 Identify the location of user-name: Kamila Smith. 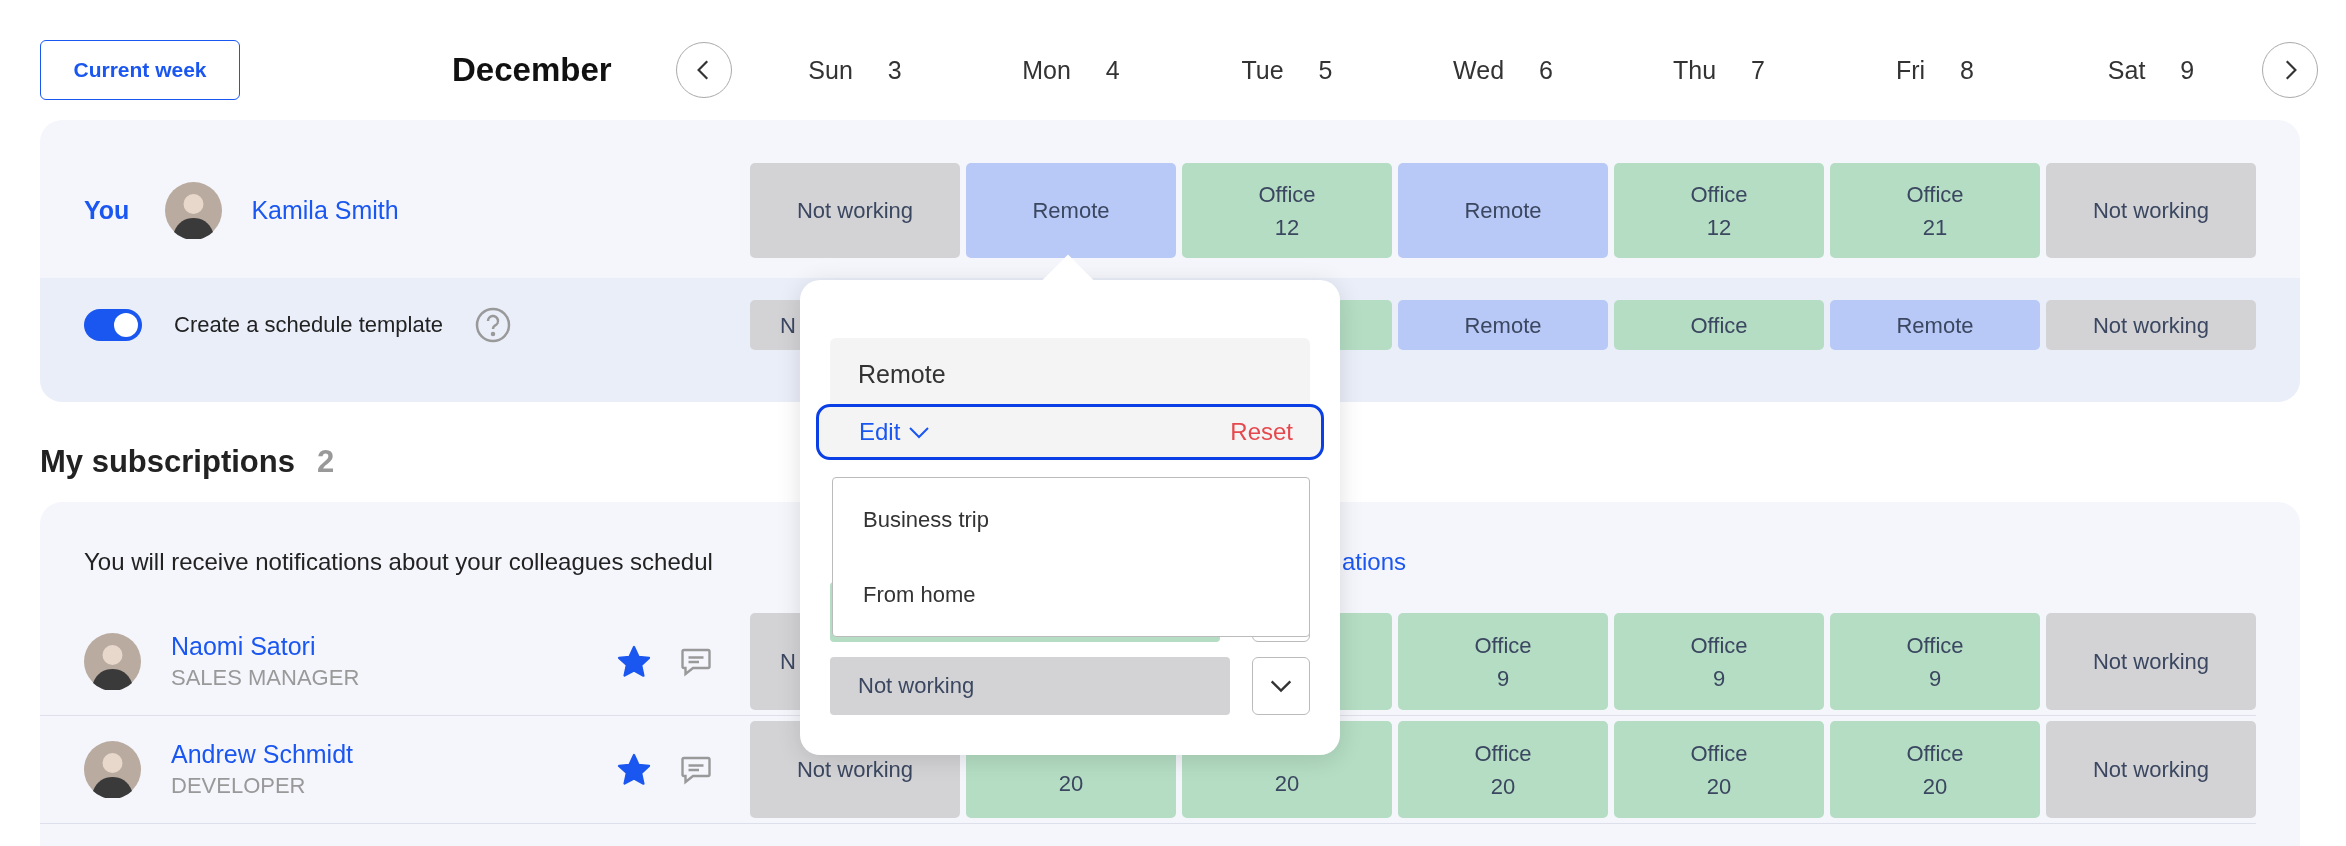
(325, 210).